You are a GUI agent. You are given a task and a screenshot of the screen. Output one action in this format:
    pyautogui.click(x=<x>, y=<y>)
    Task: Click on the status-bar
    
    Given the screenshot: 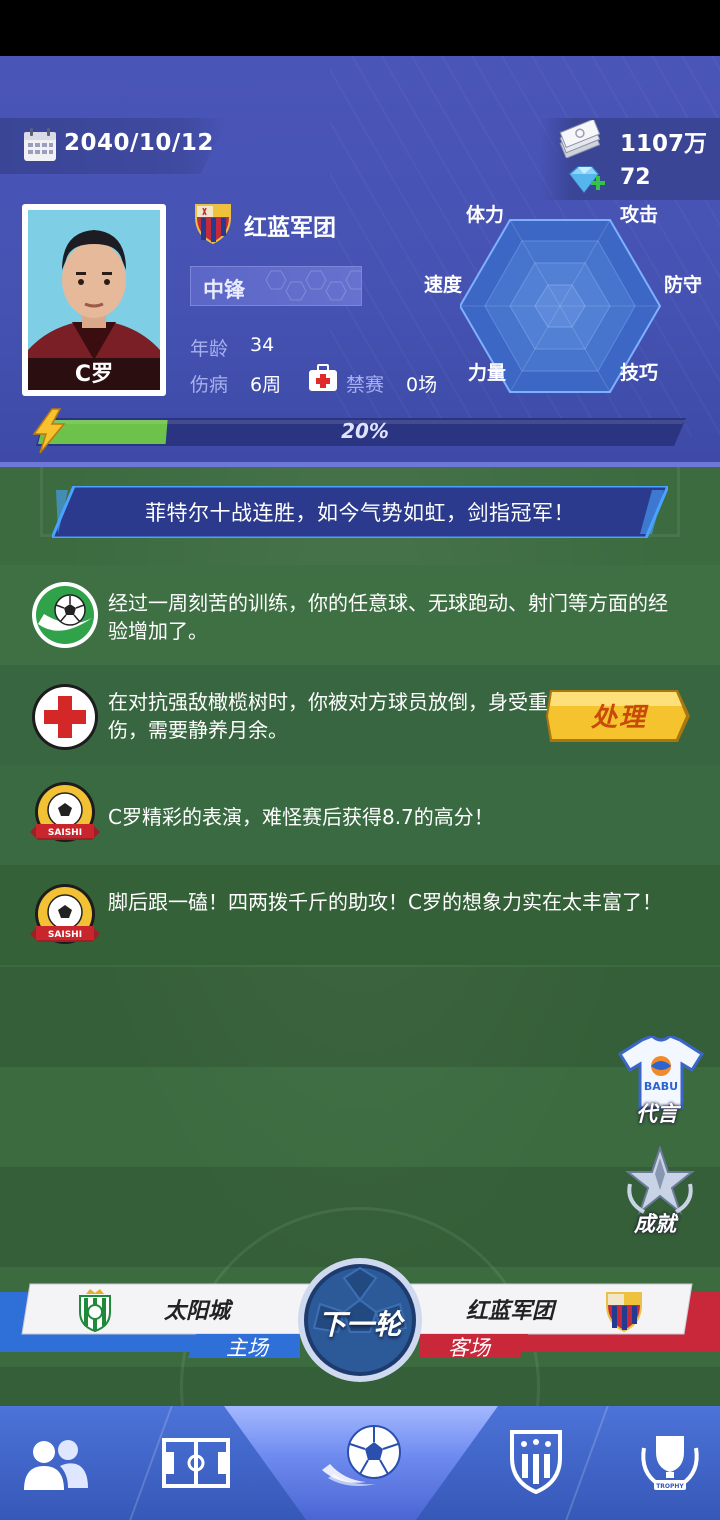 What is the action you would take?
    pyautogui.click(x=360, y=28)
    